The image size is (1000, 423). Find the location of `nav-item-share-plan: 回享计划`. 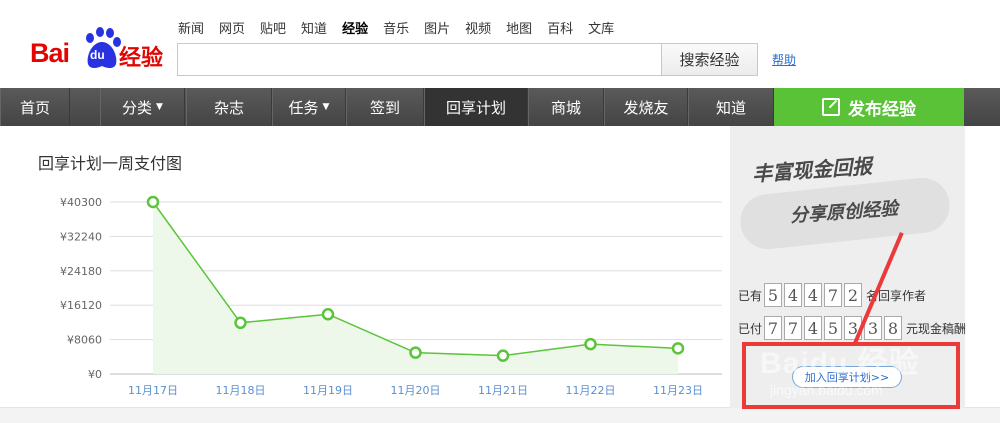

nav-item-share-plan: 回享计划 is located at coordinates (476, 107).